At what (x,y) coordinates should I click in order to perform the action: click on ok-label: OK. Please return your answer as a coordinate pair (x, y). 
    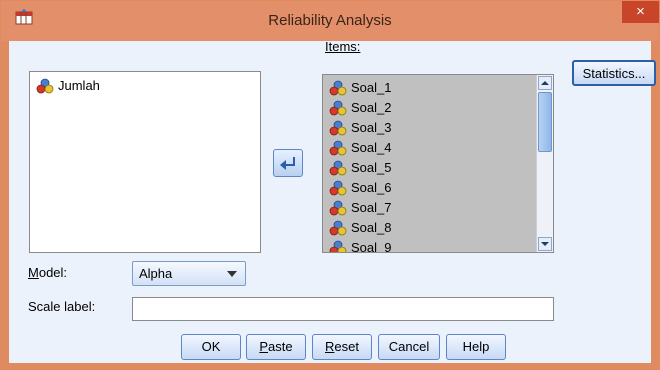
    Looking at the image, I should click on (211, 346).